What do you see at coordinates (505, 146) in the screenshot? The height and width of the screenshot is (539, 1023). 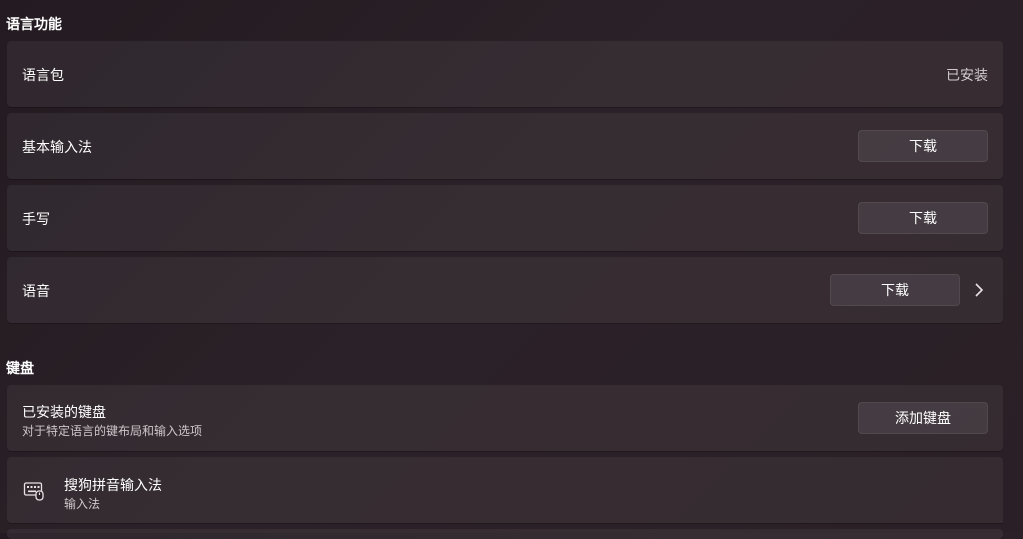 I see `basic-typing-row: 基本输入法 下载` at bounding box center [505, 146].